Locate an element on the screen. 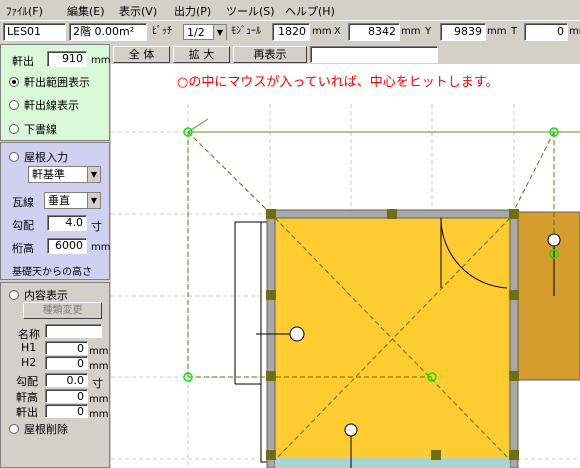 This screenshot has width=580, height=468. eave-line-radio is located at coordinates (14, 105).